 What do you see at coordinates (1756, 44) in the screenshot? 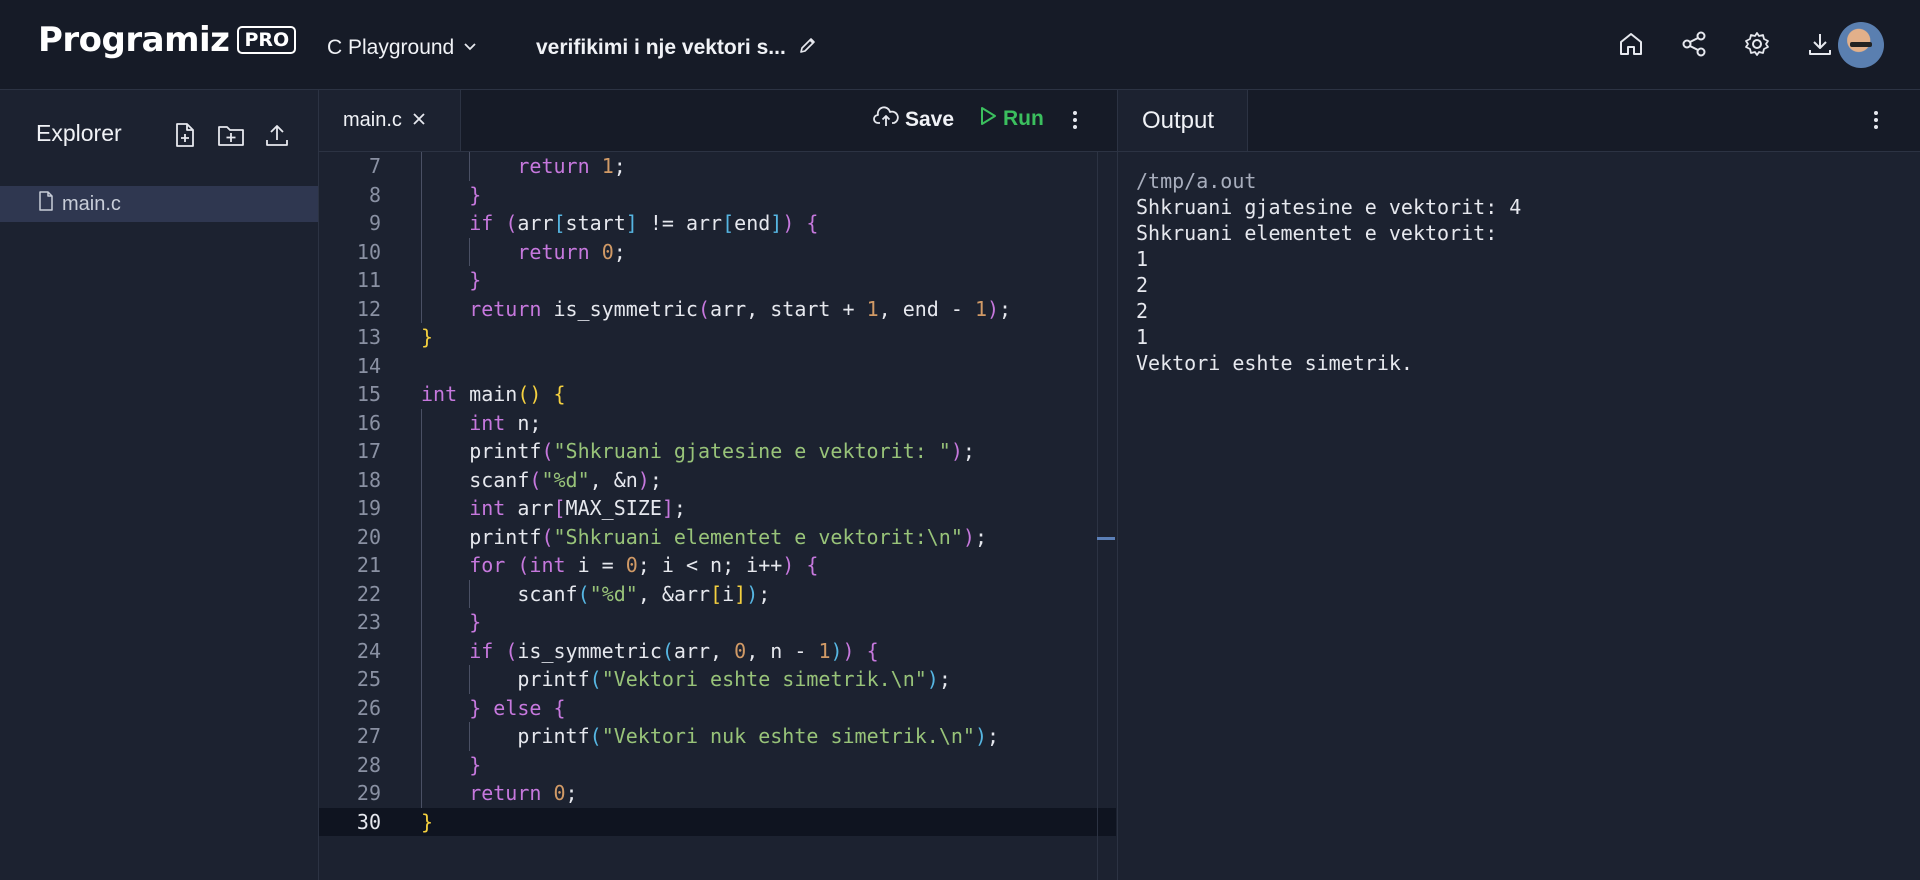
I see `settings-icon` at bounding box center [1756, 44].